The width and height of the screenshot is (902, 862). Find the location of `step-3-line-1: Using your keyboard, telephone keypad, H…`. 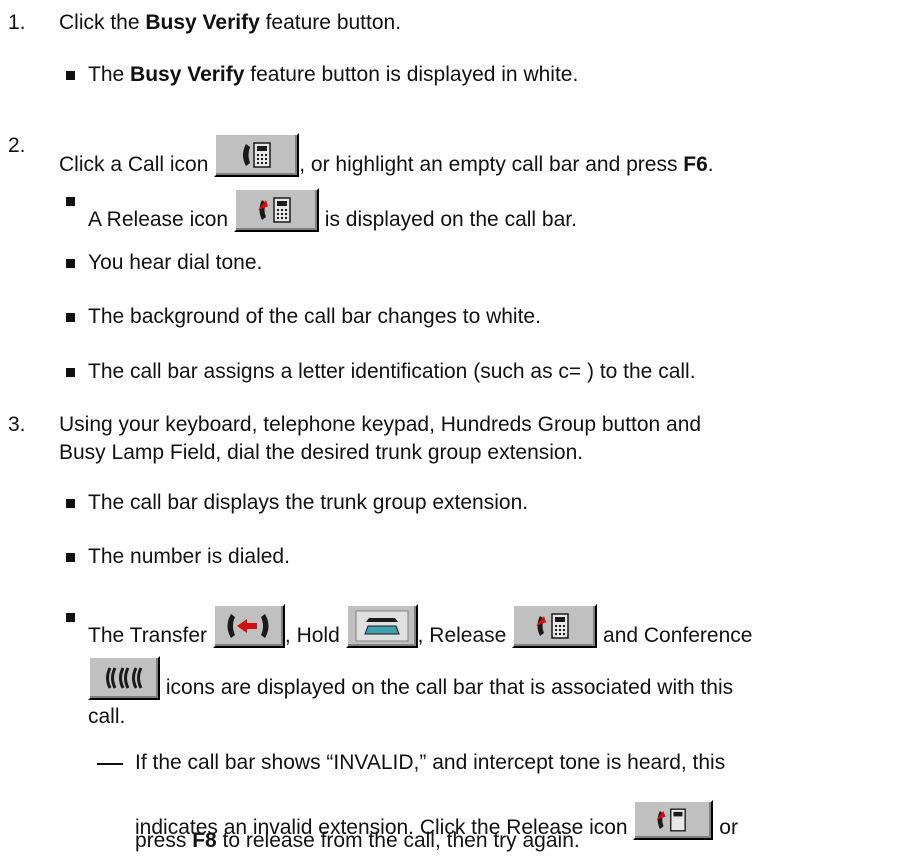

step-3-line-1: Using your keyboard, telephone keypad, H… is located at coordinates (380, 424).